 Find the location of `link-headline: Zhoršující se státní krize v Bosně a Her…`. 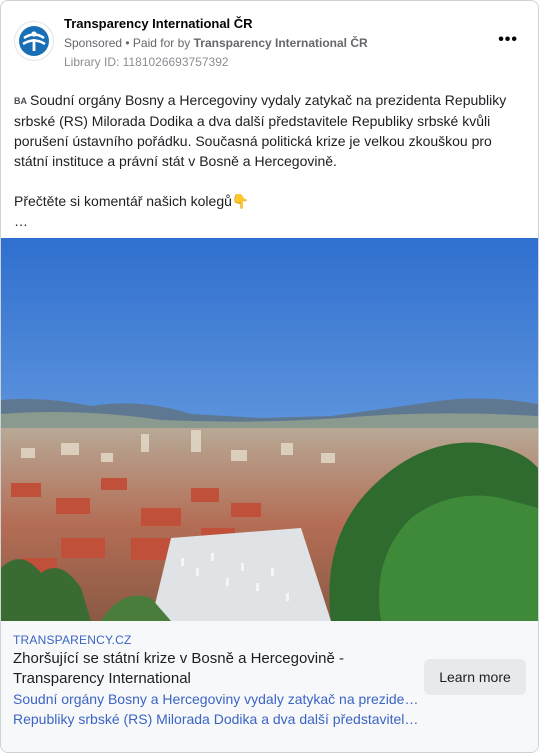

link-headline: Zhoršující se státní krize v Bosně a Her… is located at coordinates (210, 669).